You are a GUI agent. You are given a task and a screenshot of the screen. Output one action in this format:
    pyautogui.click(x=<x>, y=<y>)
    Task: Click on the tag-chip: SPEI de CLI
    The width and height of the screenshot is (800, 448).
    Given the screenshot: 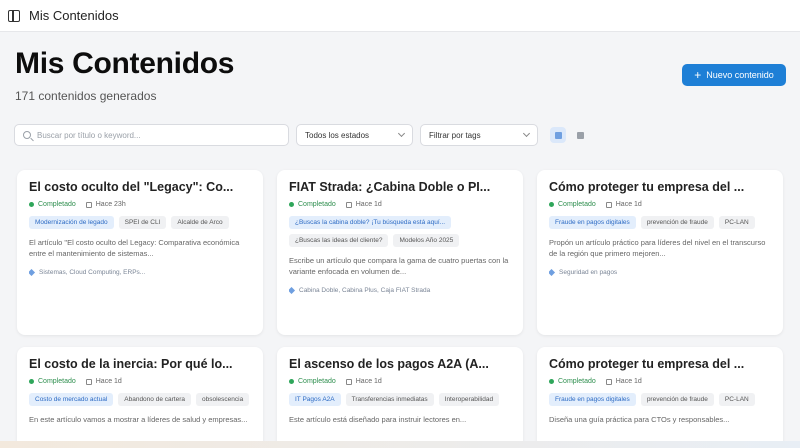 What is the action you would take?
    pyautogui.click(x=142, y=222)
    